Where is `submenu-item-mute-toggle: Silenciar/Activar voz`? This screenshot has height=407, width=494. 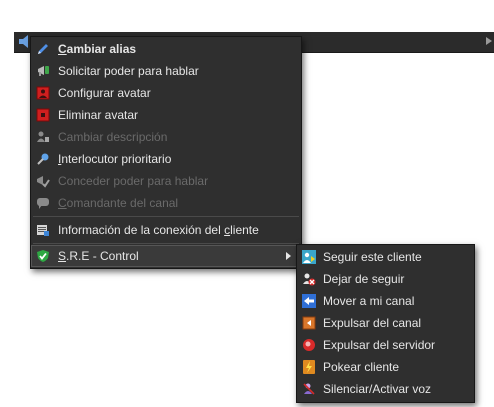
submenu-item-mute-toggle: Silenciar/Activar voz is located at coordinates (385, 389).